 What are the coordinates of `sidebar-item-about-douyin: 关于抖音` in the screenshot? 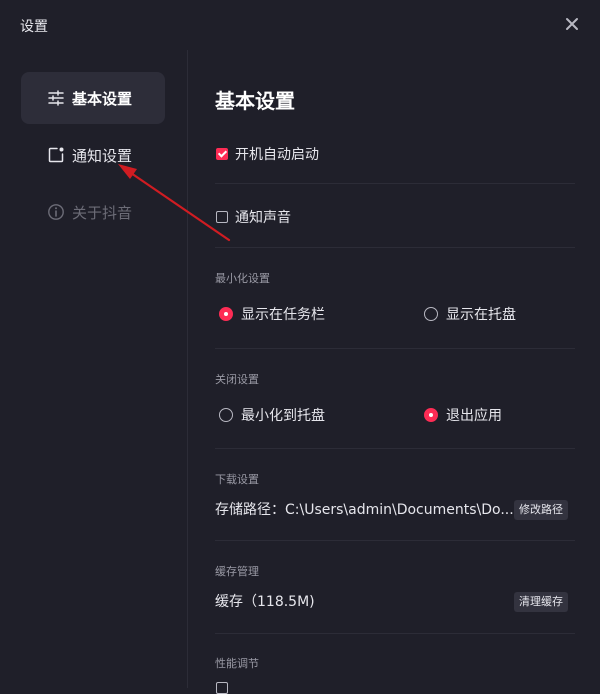 It's located at (93, 212).